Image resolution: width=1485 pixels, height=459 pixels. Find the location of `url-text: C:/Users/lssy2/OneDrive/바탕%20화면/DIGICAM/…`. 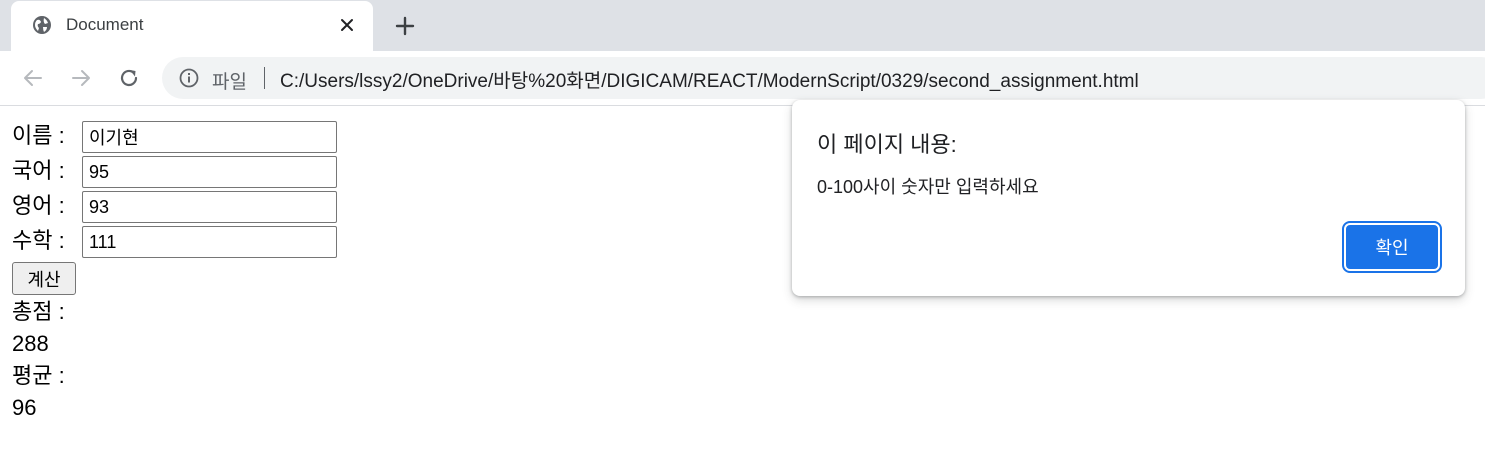

url-text: C:/Users/lssy2/OneDrive/바탕%20화면/DIGICAM/… is located at coordinates (709, 79).